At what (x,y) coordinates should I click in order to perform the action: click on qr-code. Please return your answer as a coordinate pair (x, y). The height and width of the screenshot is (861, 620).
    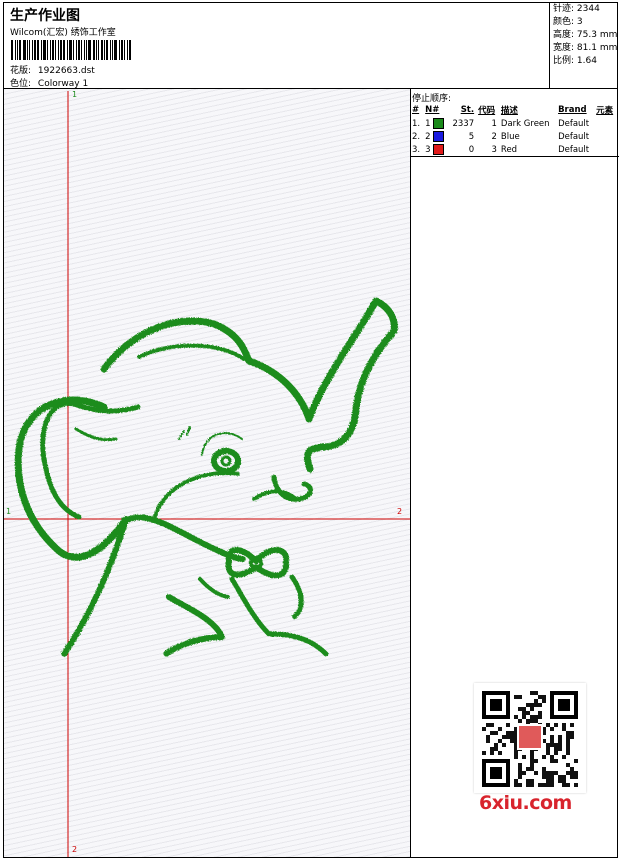
    Looking at the image, I should click on (530, 738).